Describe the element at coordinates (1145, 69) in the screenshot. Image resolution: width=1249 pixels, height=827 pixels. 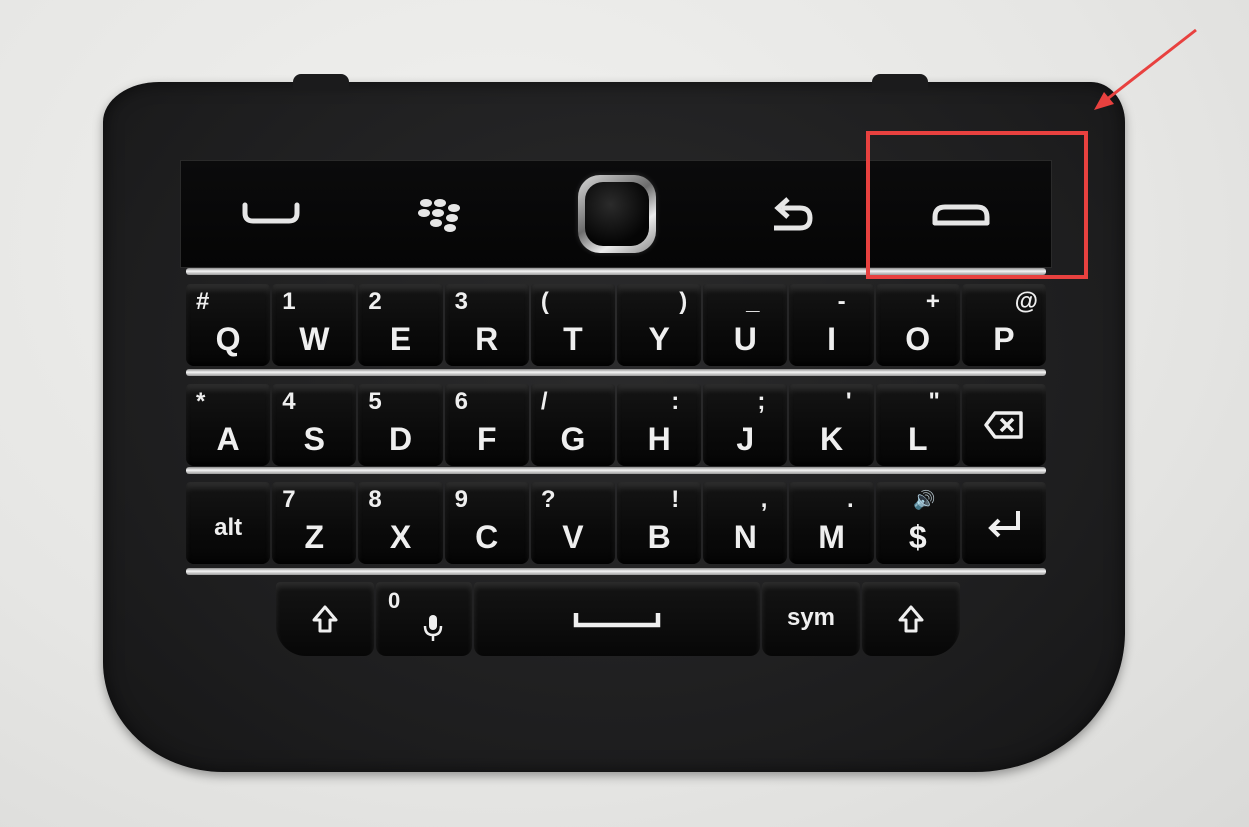
I see `pointer-arrow-icon` at that location.